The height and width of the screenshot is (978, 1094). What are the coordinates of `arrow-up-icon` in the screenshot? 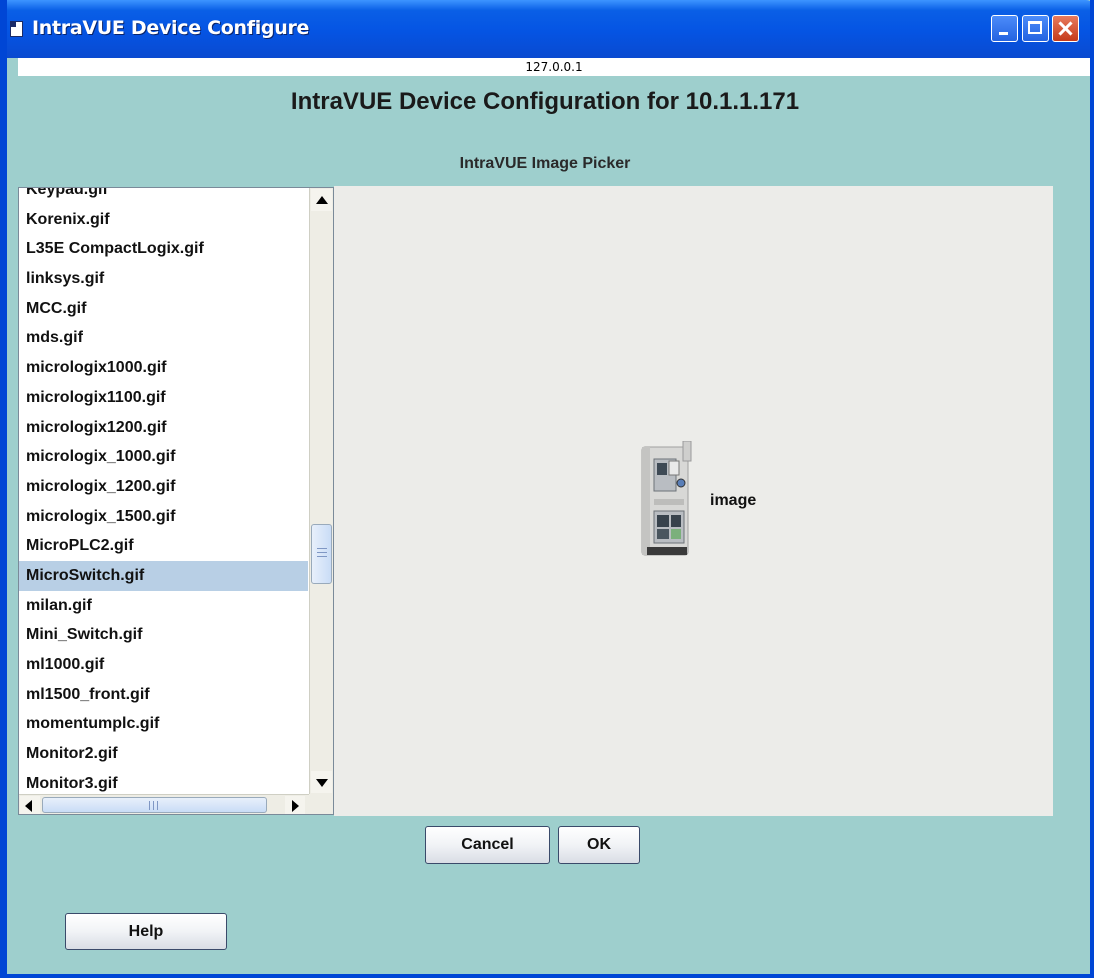 It's located at (322, 200).